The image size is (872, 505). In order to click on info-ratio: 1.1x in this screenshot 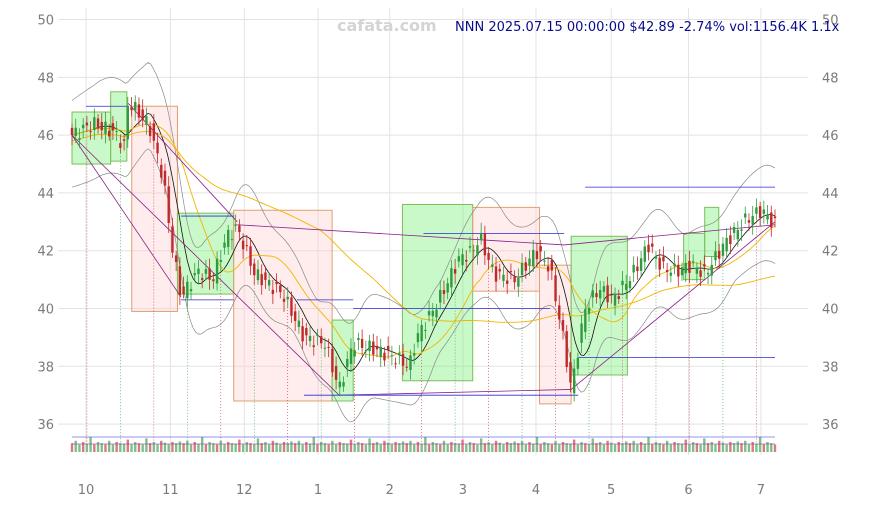, I will do `click(825, 27)`.